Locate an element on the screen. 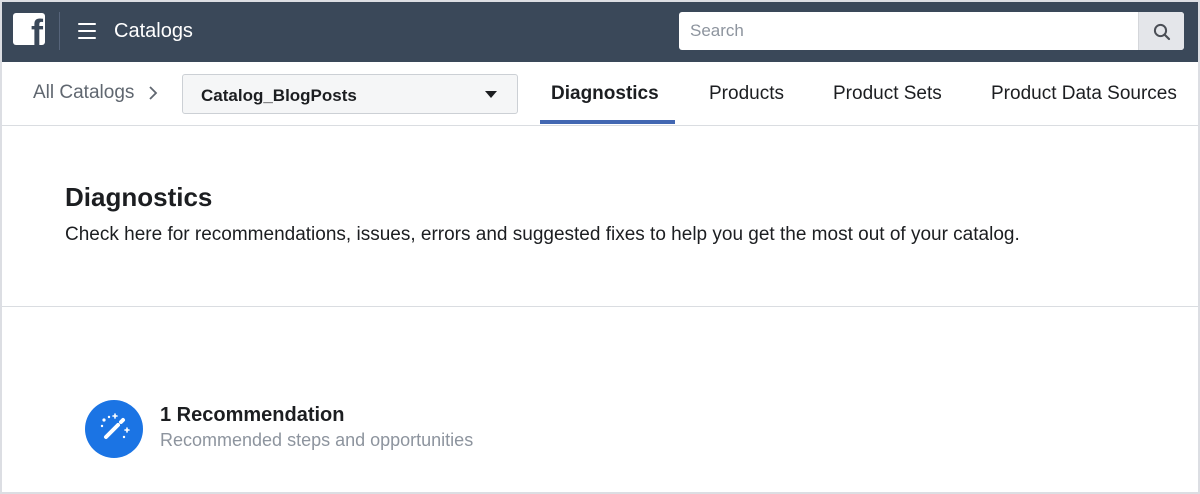  caret-down-icon is located at coordinates (491, 94).